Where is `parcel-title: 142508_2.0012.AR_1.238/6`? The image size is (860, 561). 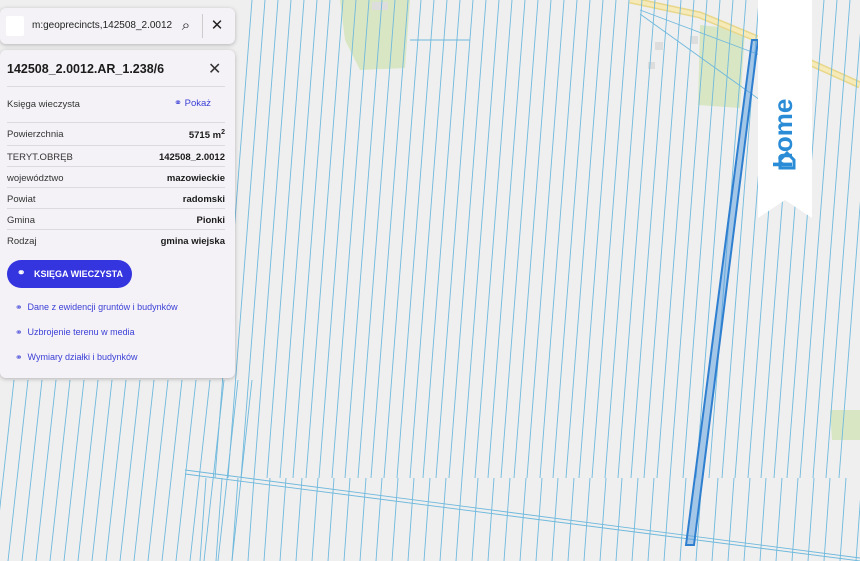
parcel-title: 142508_2.0012.AR_1.238/6 is located at coordinates (86, 69).